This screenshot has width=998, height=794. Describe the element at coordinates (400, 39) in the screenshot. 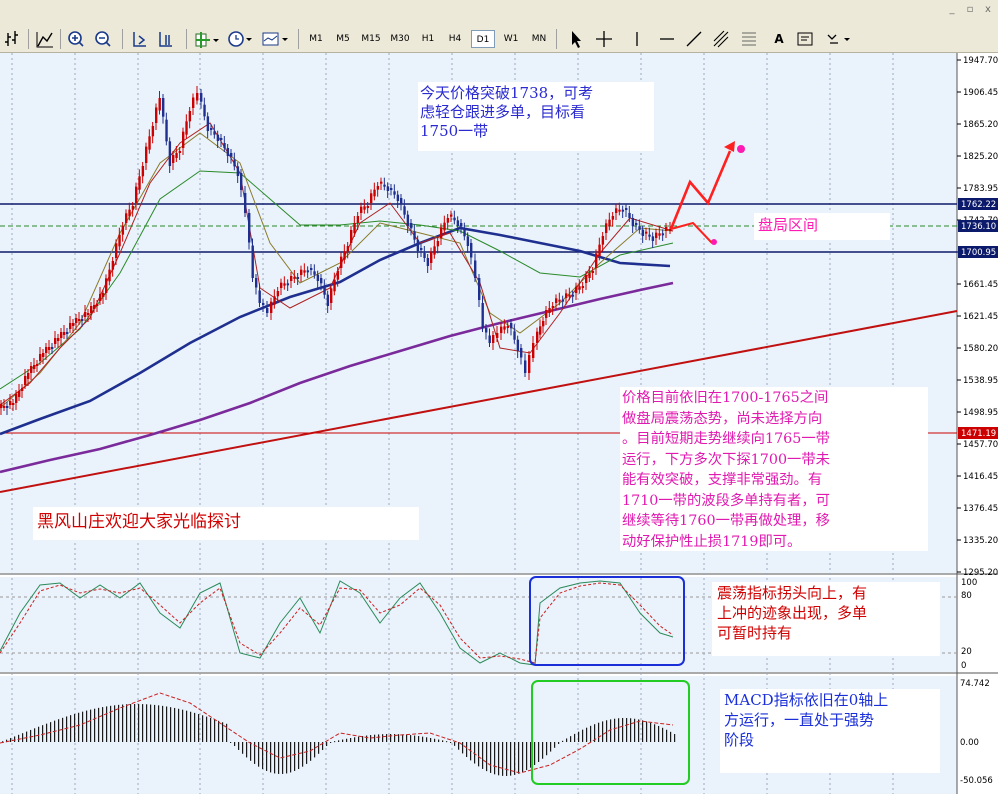

I see `timeframe-m30: M30` at that location.